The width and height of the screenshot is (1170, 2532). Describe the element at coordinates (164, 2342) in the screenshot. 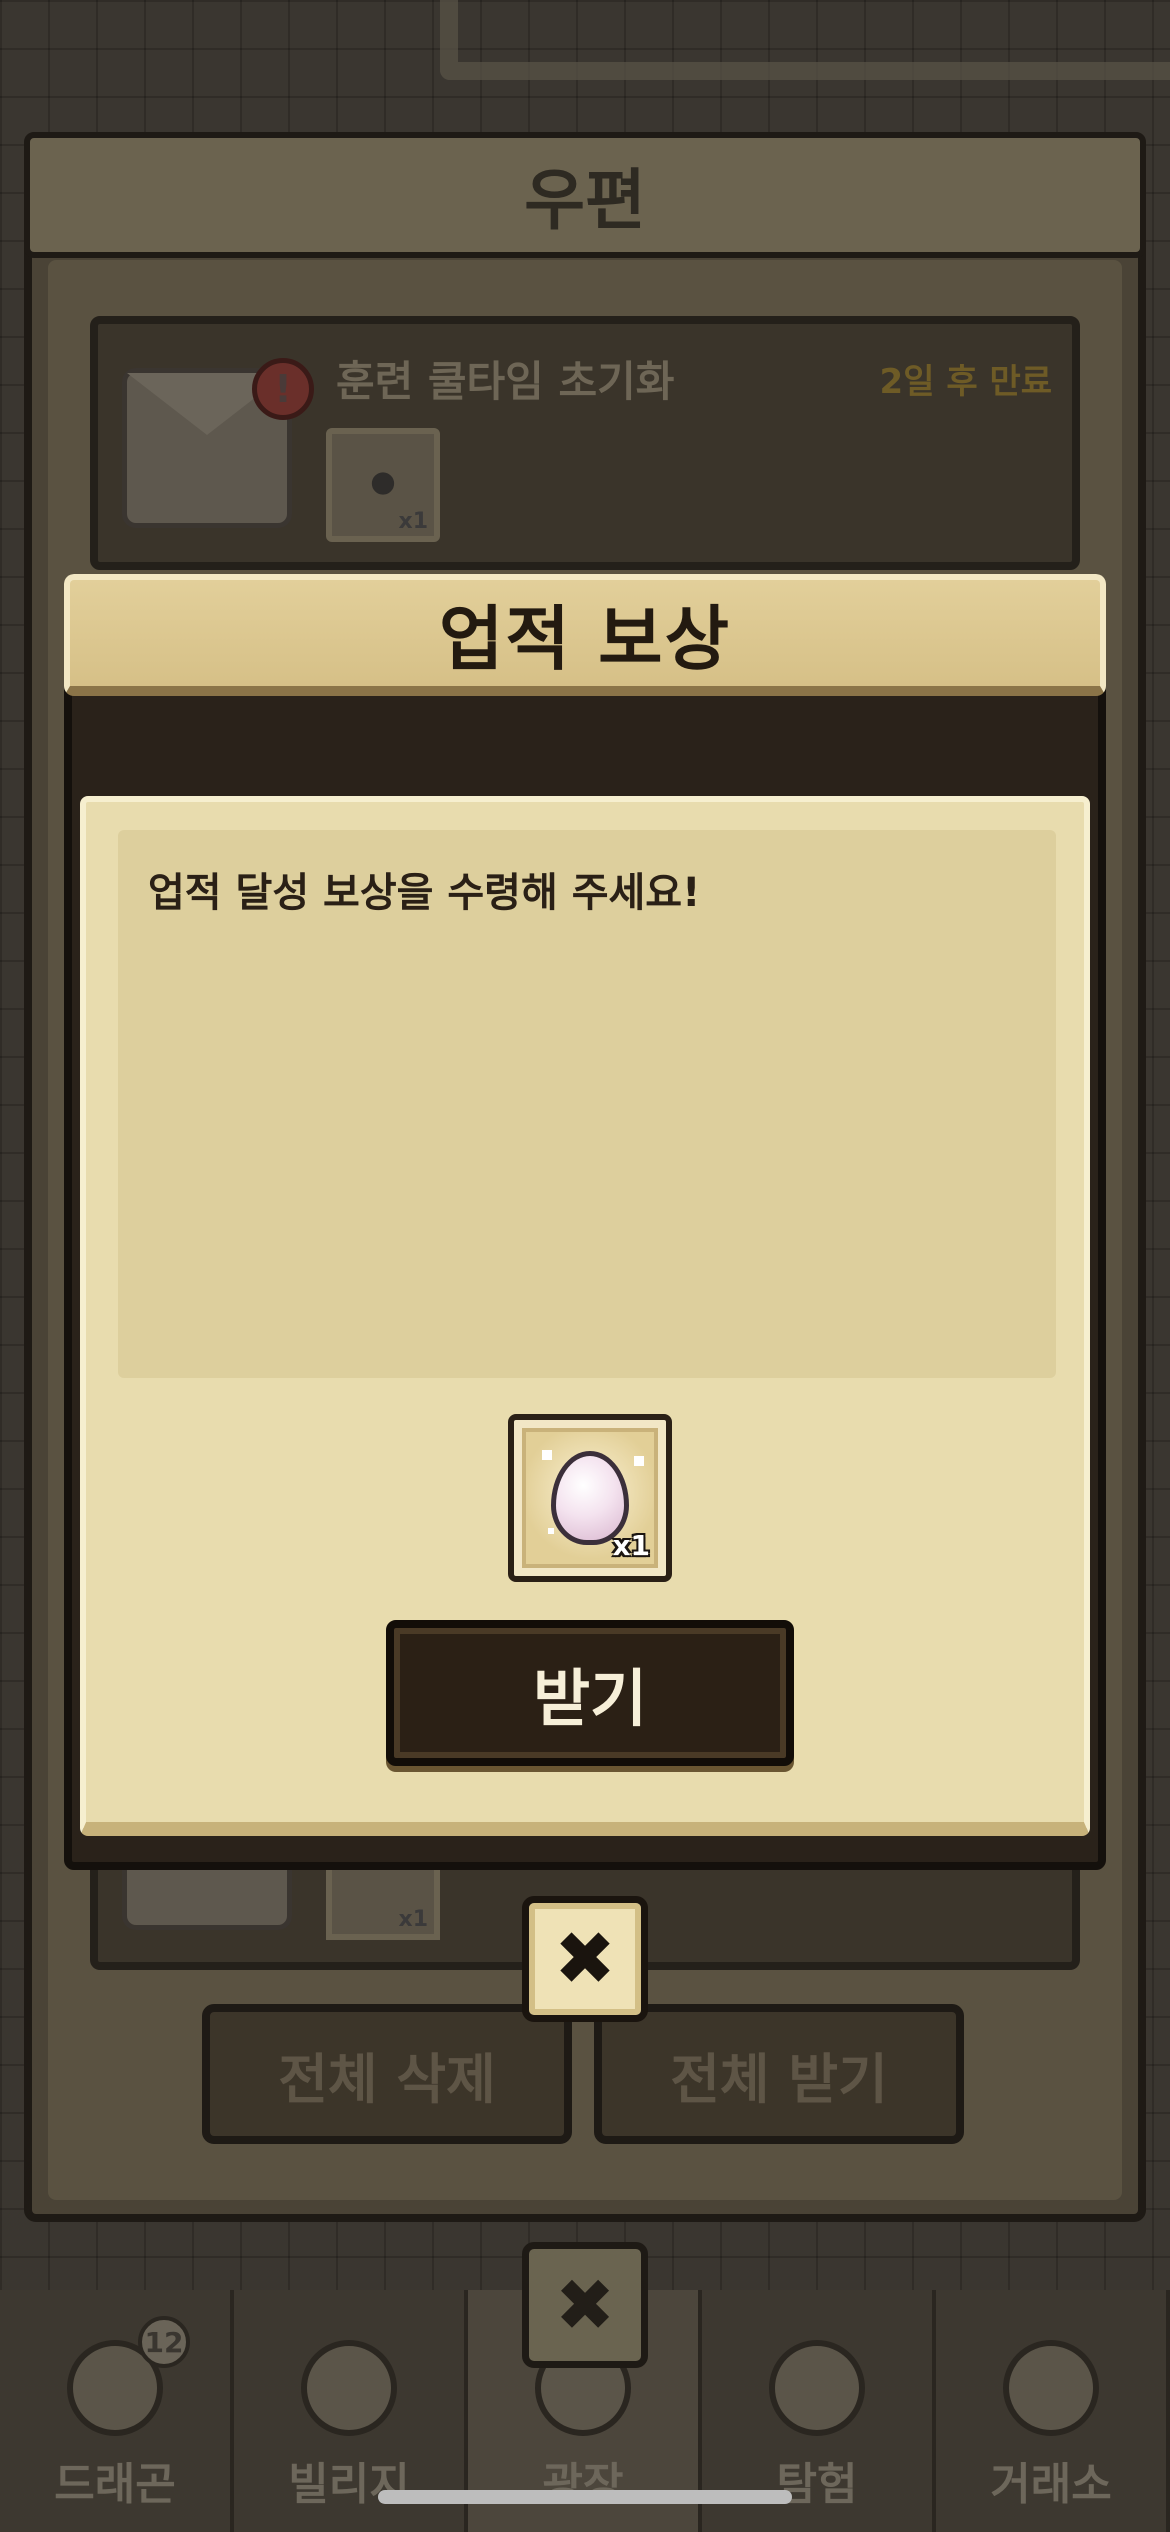

I see `notification-badge: 12` at that location.